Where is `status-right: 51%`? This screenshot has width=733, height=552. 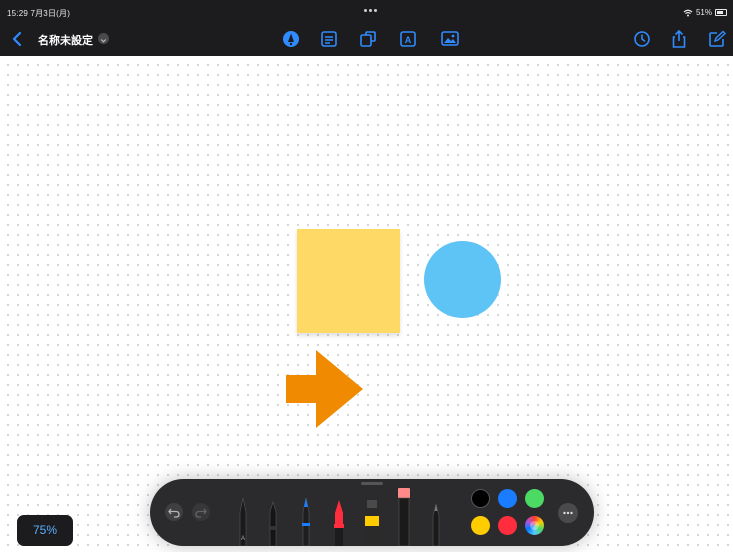
status-right: 51% is located at coordinates (705, 12).